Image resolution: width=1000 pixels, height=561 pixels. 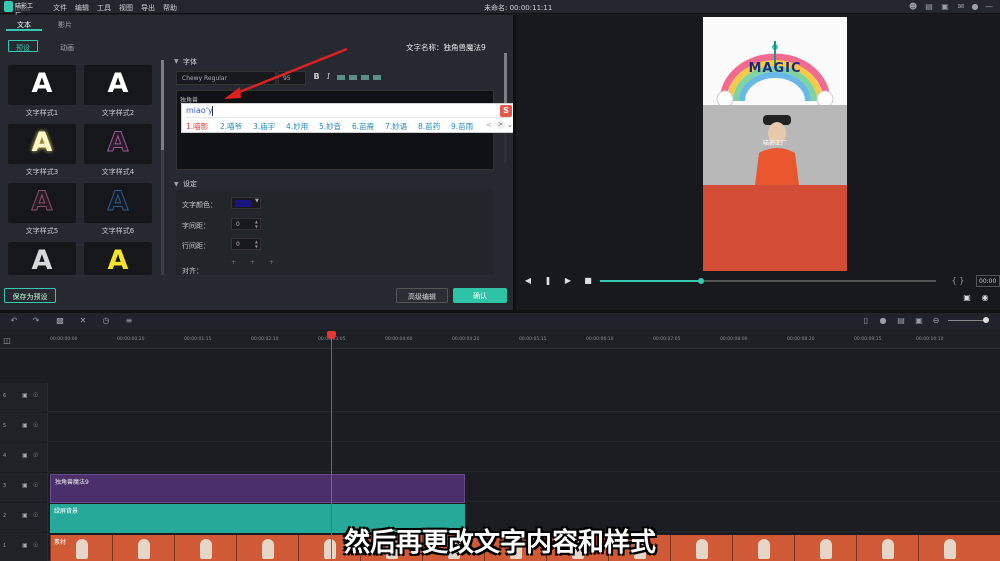 What do you see at coordinates (255, 262) in the screenshot?
I see `alignment-grid-icon: + + +` at bounding box center [255, 262].